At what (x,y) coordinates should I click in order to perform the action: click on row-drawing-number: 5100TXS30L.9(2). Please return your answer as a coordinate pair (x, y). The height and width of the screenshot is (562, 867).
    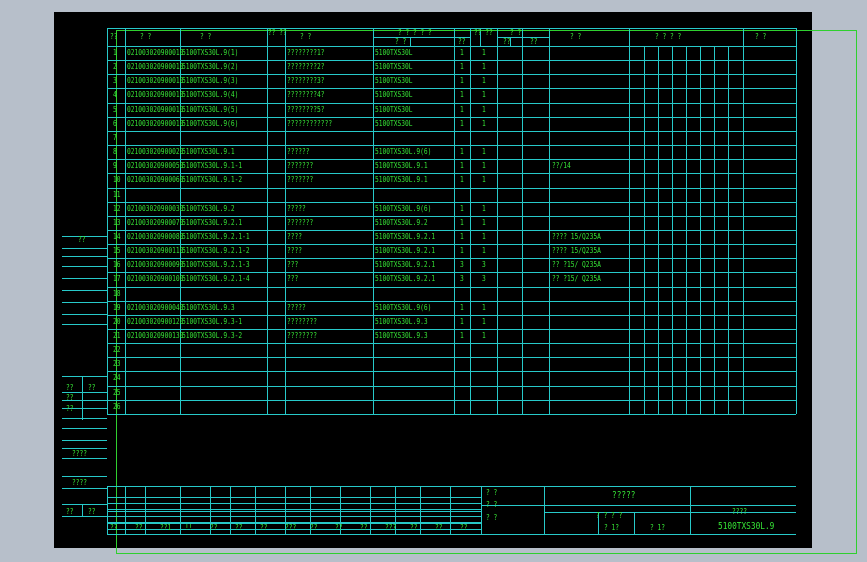
    Looking at the image, I should click on (210, 67).